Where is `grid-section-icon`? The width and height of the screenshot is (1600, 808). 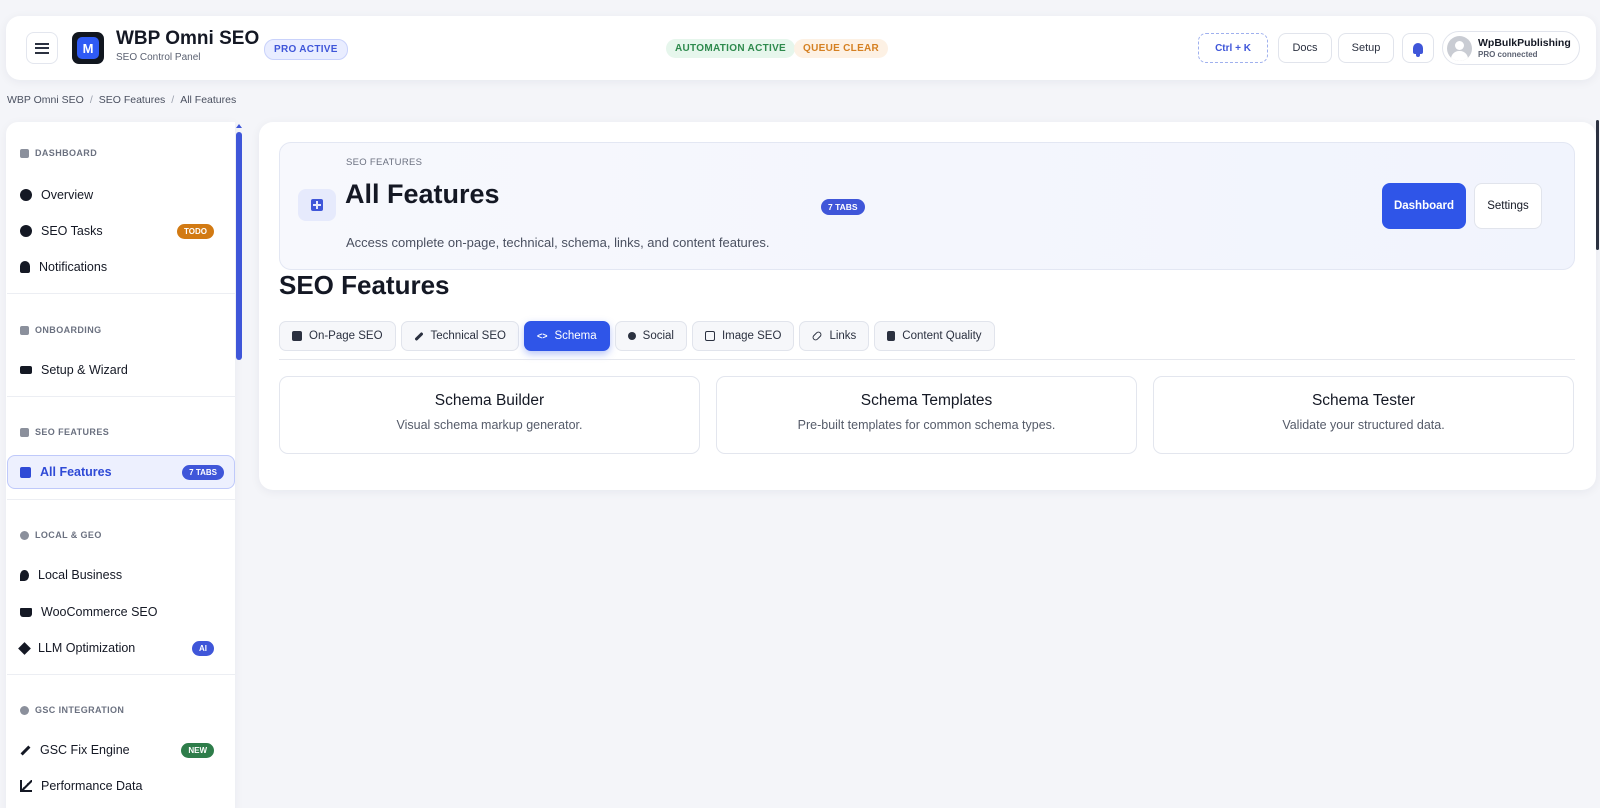
grid-section-icon is located at coordinates (24, 432).